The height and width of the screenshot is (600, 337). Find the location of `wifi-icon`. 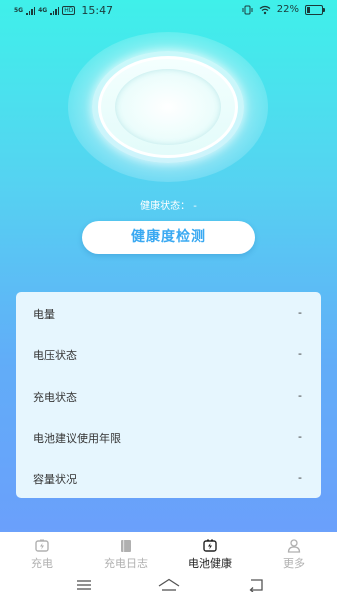

wifi-icon is located at coordinates (265, 9).